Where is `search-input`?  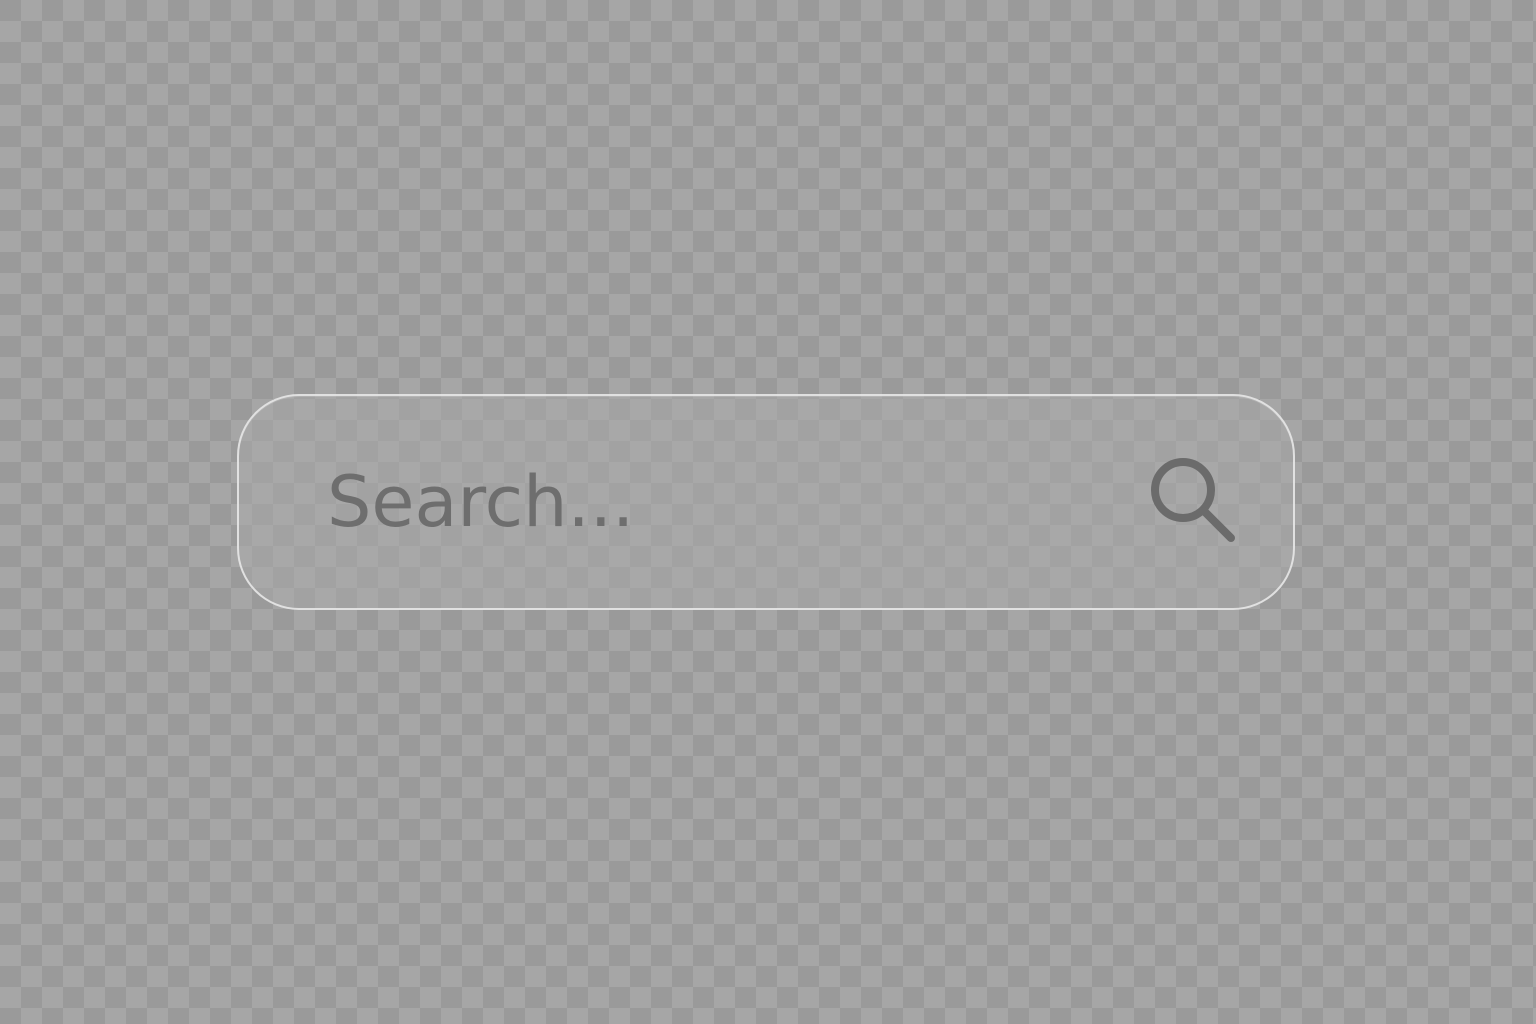
search-input is located at coordinates (707, 502).